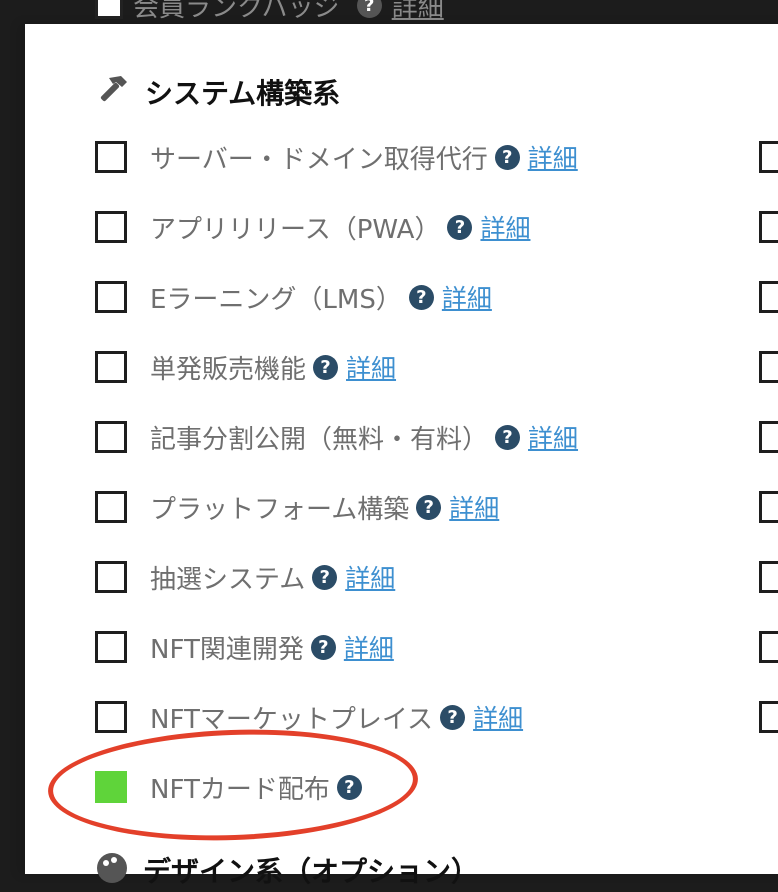 This screenshot has width=778, height=892. I want to click on list-item: 単発販売機能 ? 詳細, so click(245, 367).